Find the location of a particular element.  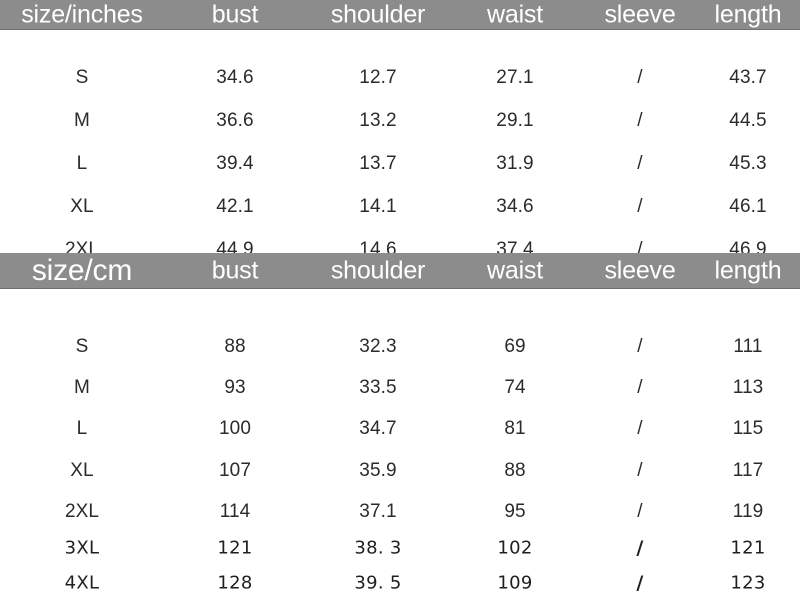

cell-waist: 69 is located at coordinates (515, 346).